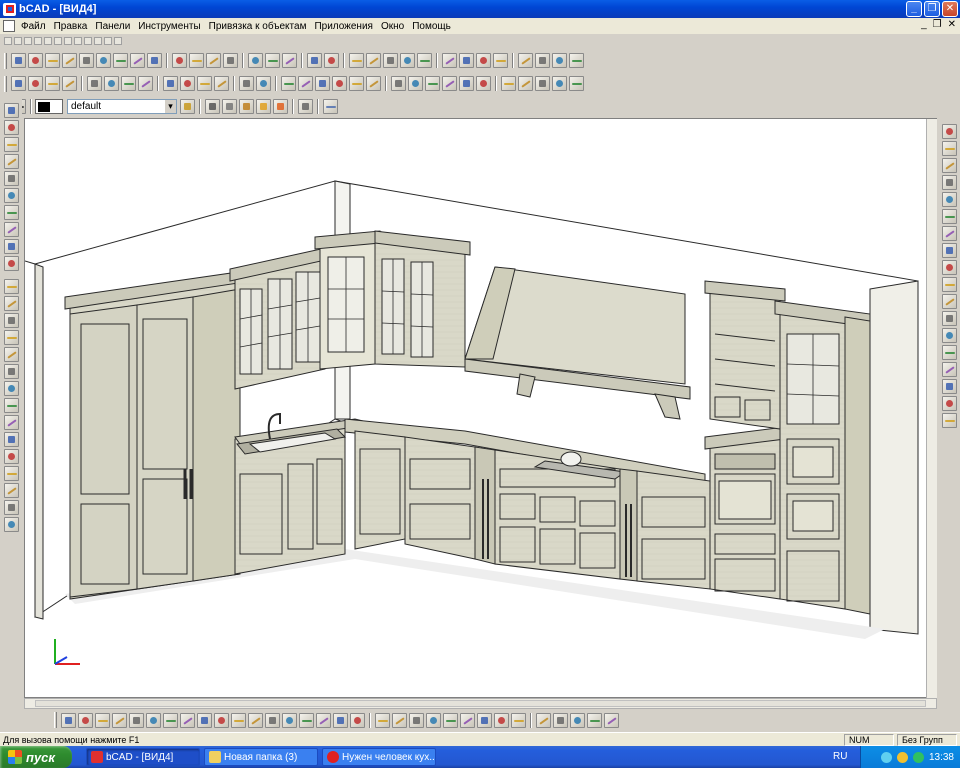  I want to click on texture-icon, so click(525, 83).